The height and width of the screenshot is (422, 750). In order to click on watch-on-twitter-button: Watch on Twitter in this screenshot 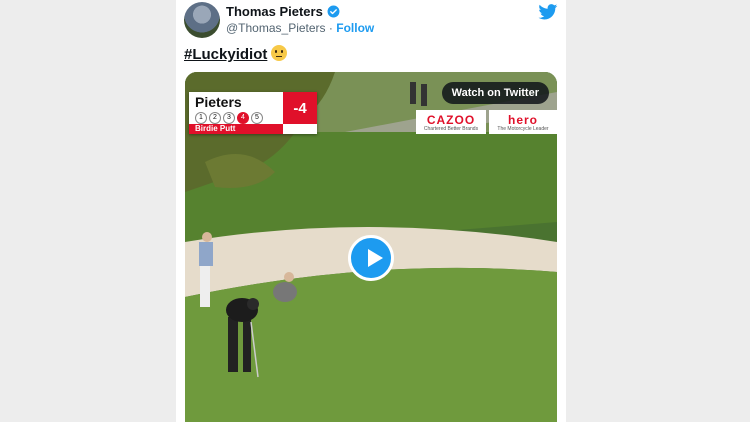, I will do `click(495, 93)`.